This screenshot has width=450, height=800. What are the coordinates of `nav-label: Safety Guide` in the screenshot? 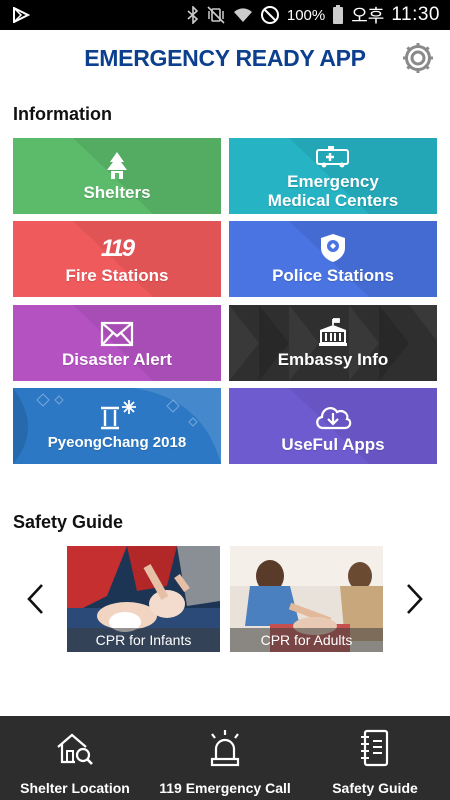 It's located at (375, 788).